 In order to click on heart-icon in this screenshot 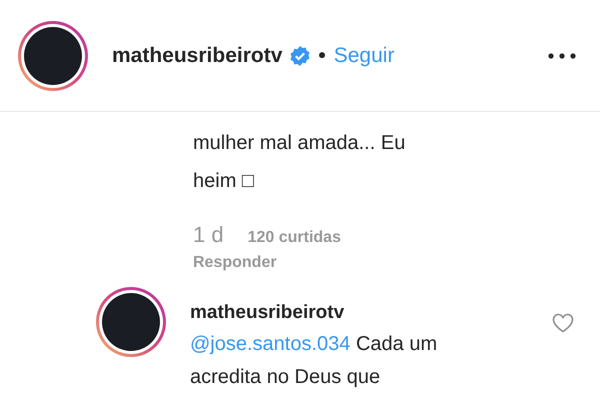, I will do `click(563, 323)`.